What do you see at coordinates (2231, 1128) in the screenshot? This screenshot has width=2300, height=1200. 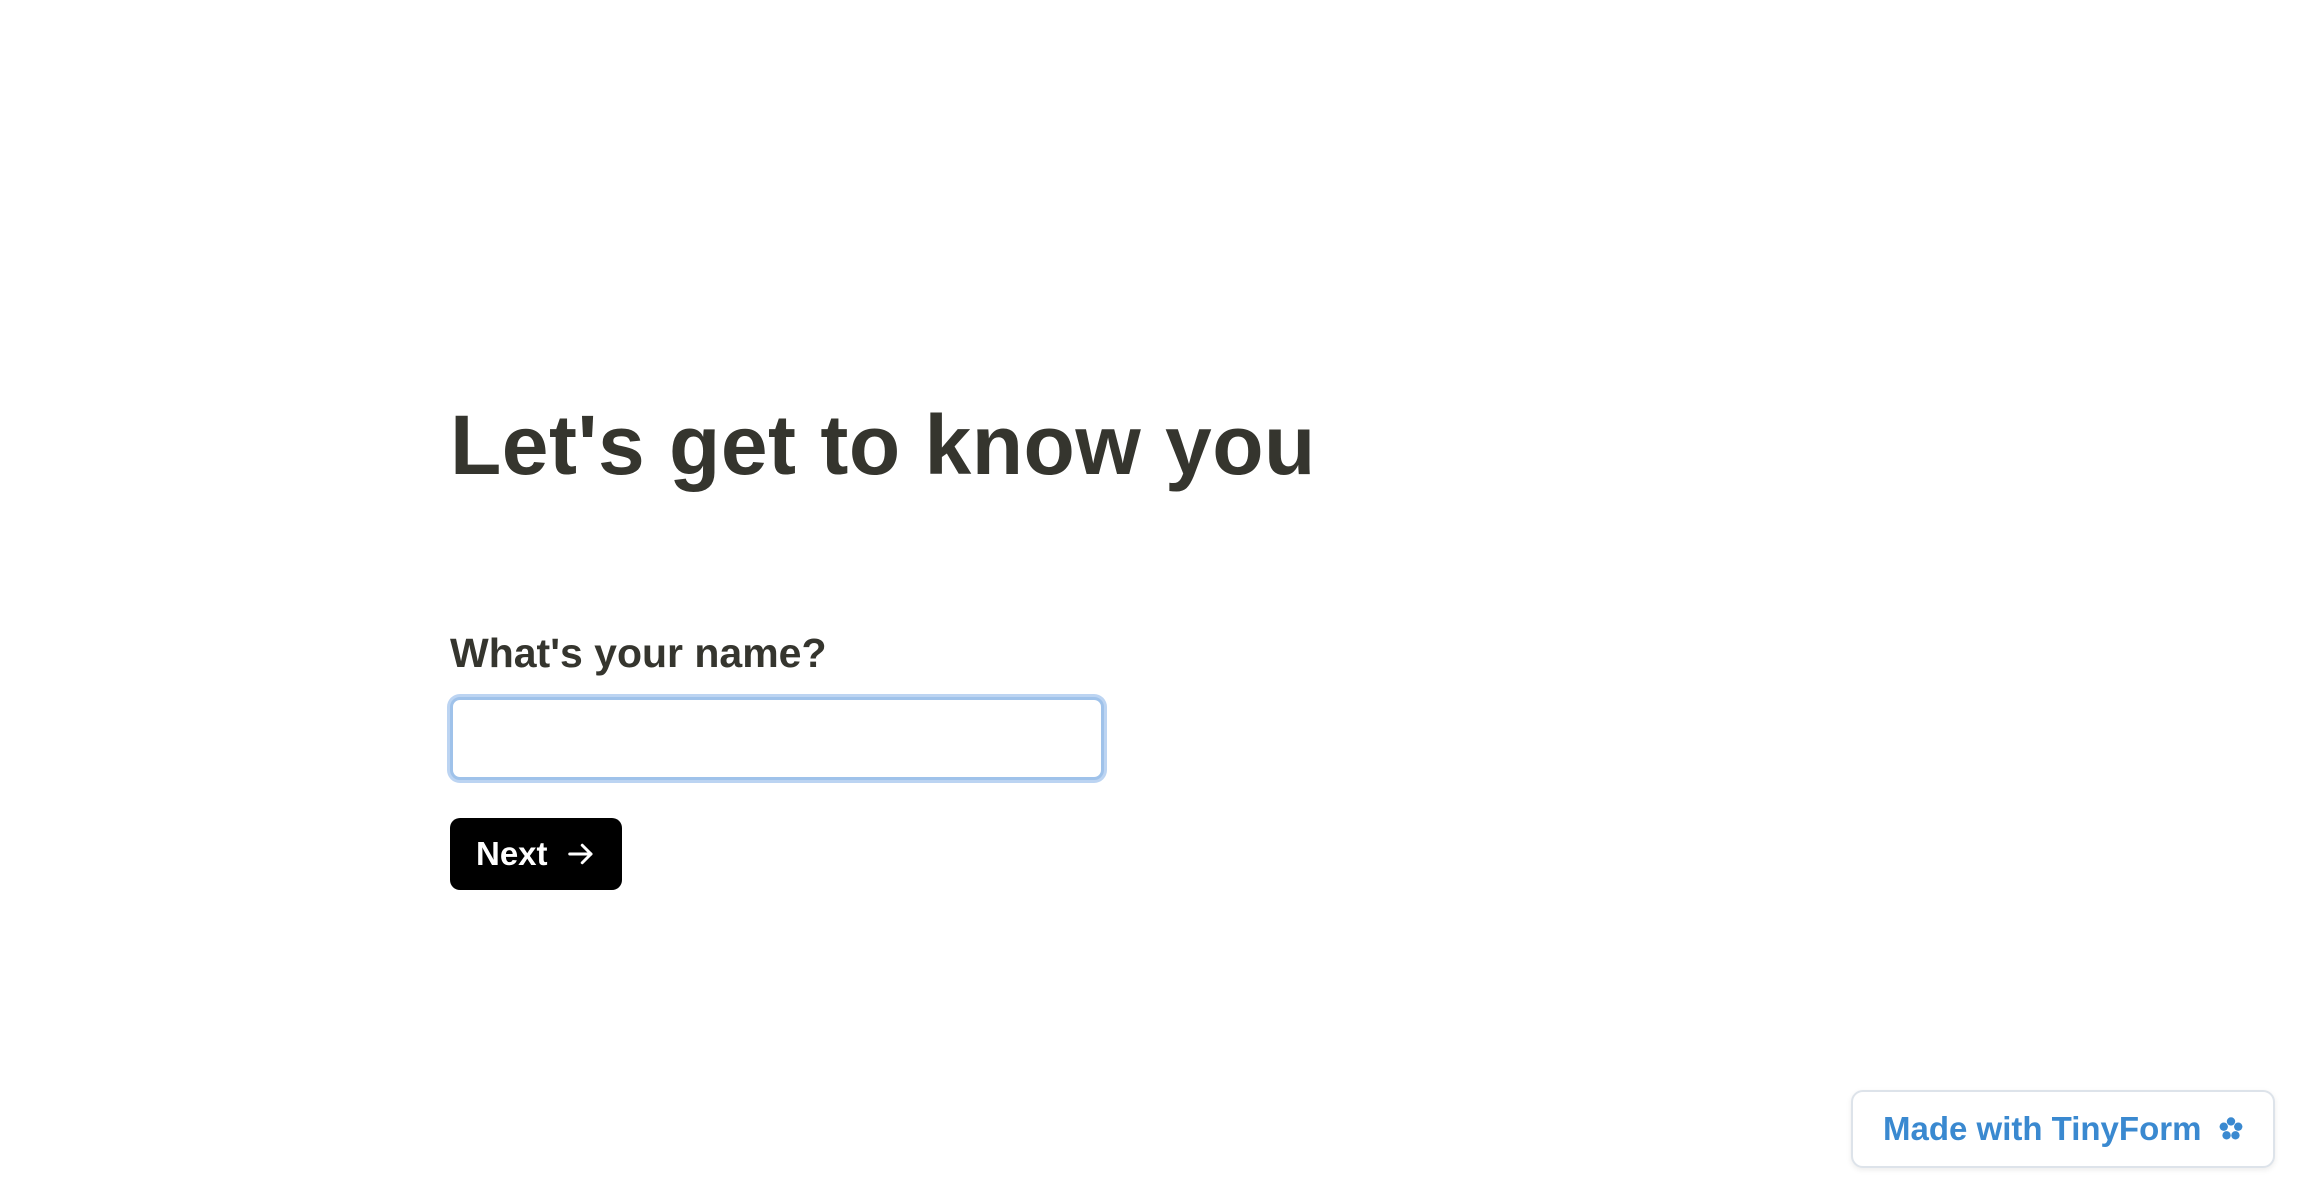 I see `flower-icon` at bounding box center [2231, 1128].